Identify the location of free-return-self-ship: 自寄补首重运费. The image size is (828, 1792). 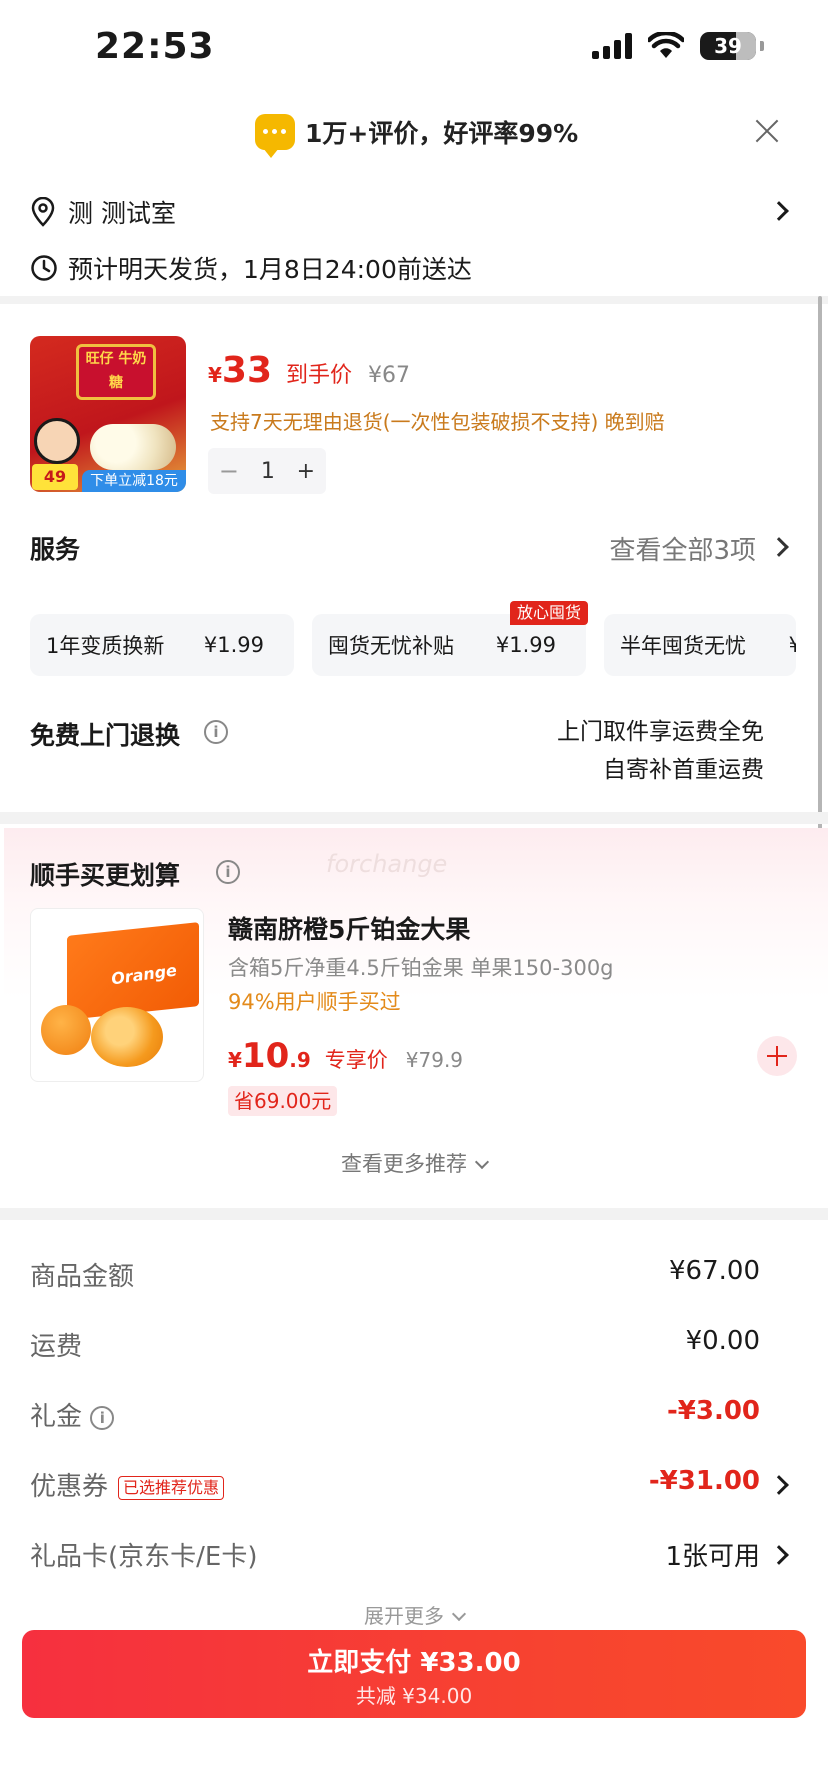
(683, 770).